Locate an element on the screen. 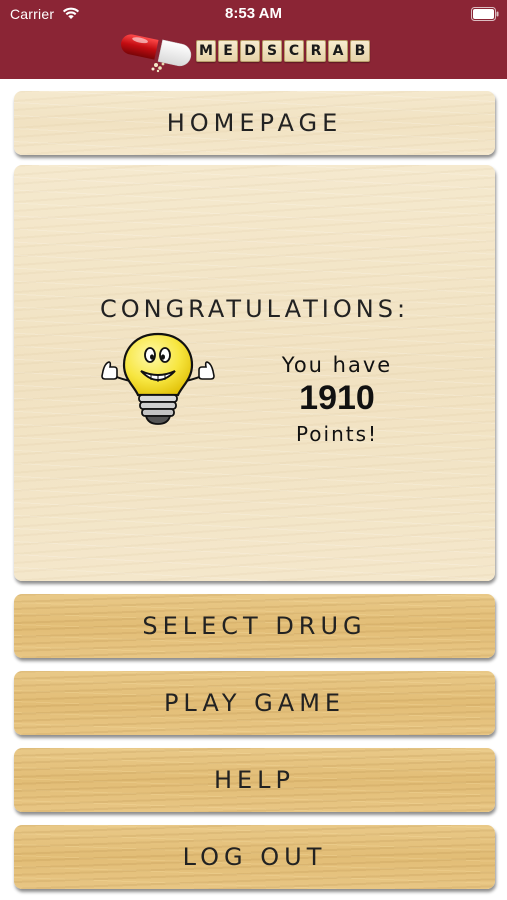 Image resolution: width=507 pixels, height=900 pixels. medscrab-logo: M E D S C R A B is located at coordinates (255, 52).